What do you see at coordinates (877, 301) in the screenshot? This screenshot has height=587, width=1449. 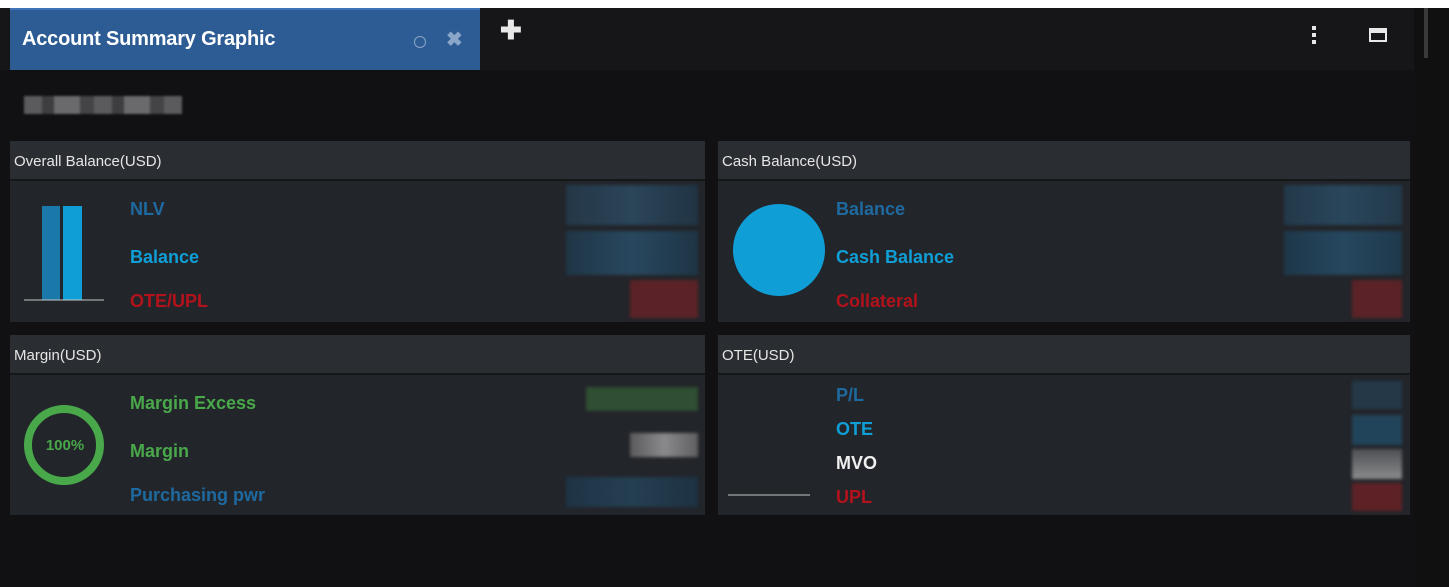 I see `label-collateral: Collateral` at bounding box center [877, 301].